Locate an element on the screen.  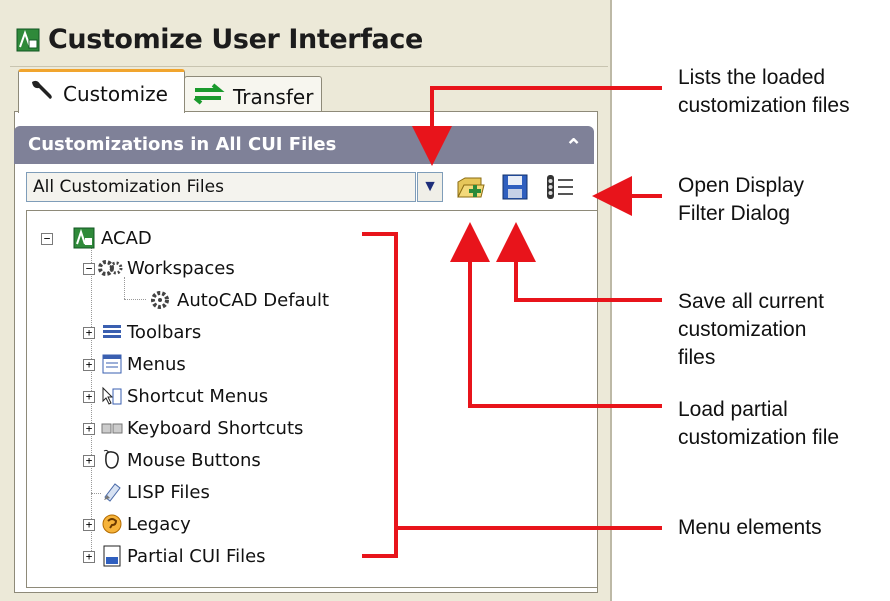
callout-line: Load partial is located at coordinates (733, 409).